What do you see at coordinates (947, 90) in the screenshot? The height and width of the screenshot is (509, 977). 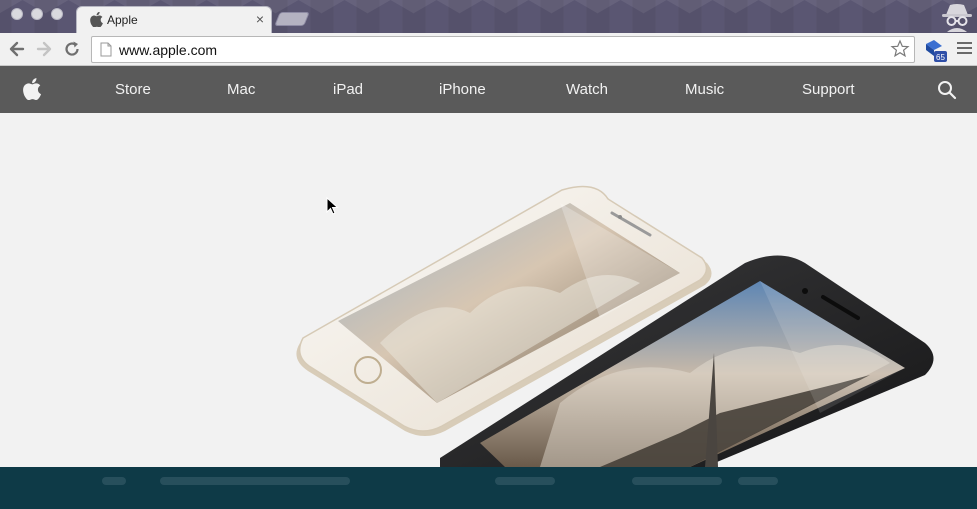 I see `search-icon` at bounding box center [947, 90].